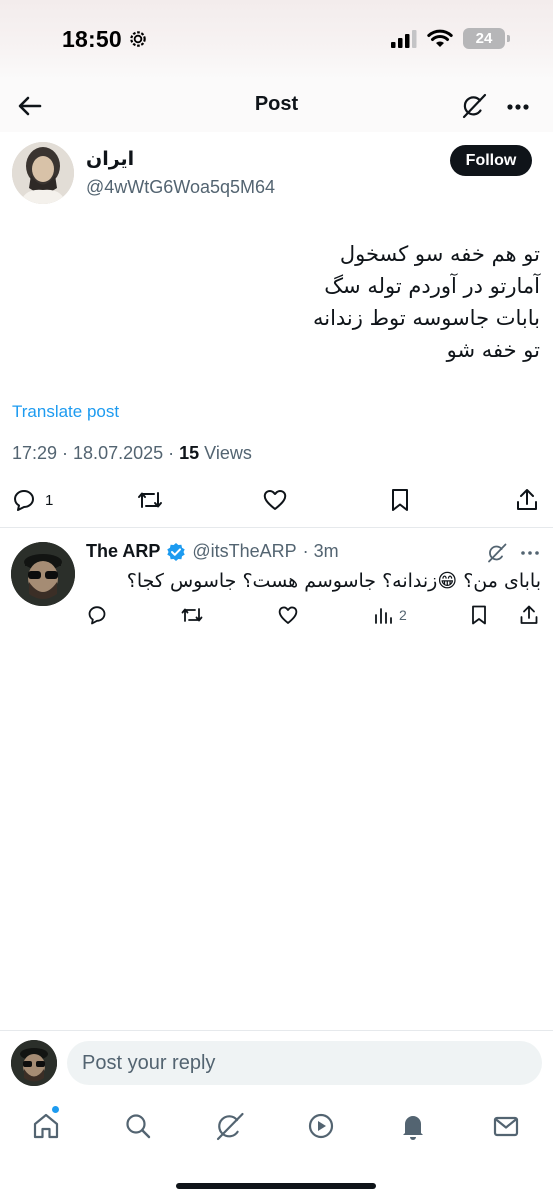 This screenshot has width=553, height=1200. What do you see at coordinates (383, 616) in the screenshot?
I see `views-icon` at bounding box center [383, 616].